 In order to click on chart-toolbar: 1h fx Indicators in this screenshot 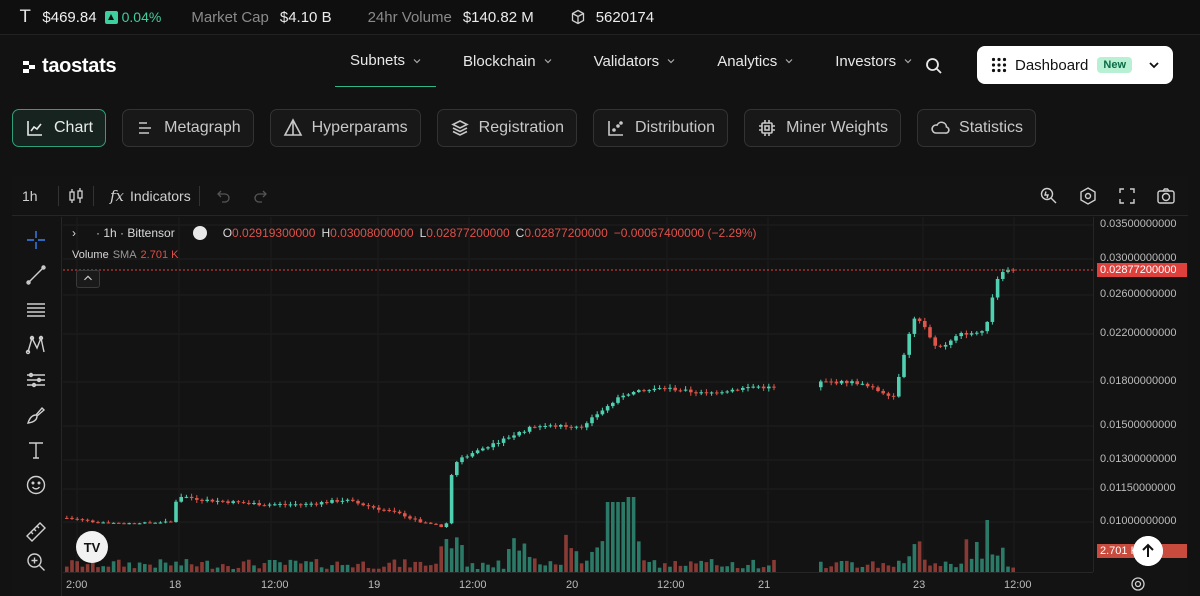, I will do `click(600, 196)`.